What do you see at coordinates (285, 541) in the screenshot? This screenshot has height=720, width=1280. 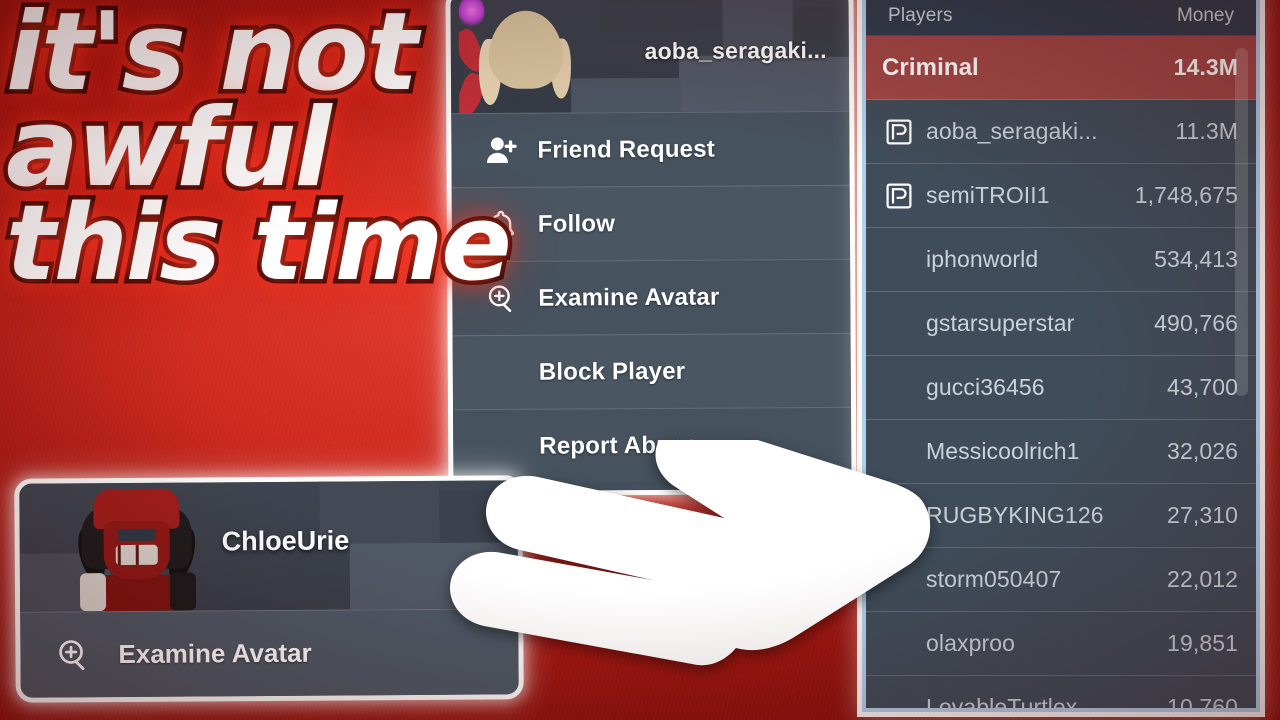 I see `mini-panel-player-name: ChloeUrie` at bounding box center [285, 541].